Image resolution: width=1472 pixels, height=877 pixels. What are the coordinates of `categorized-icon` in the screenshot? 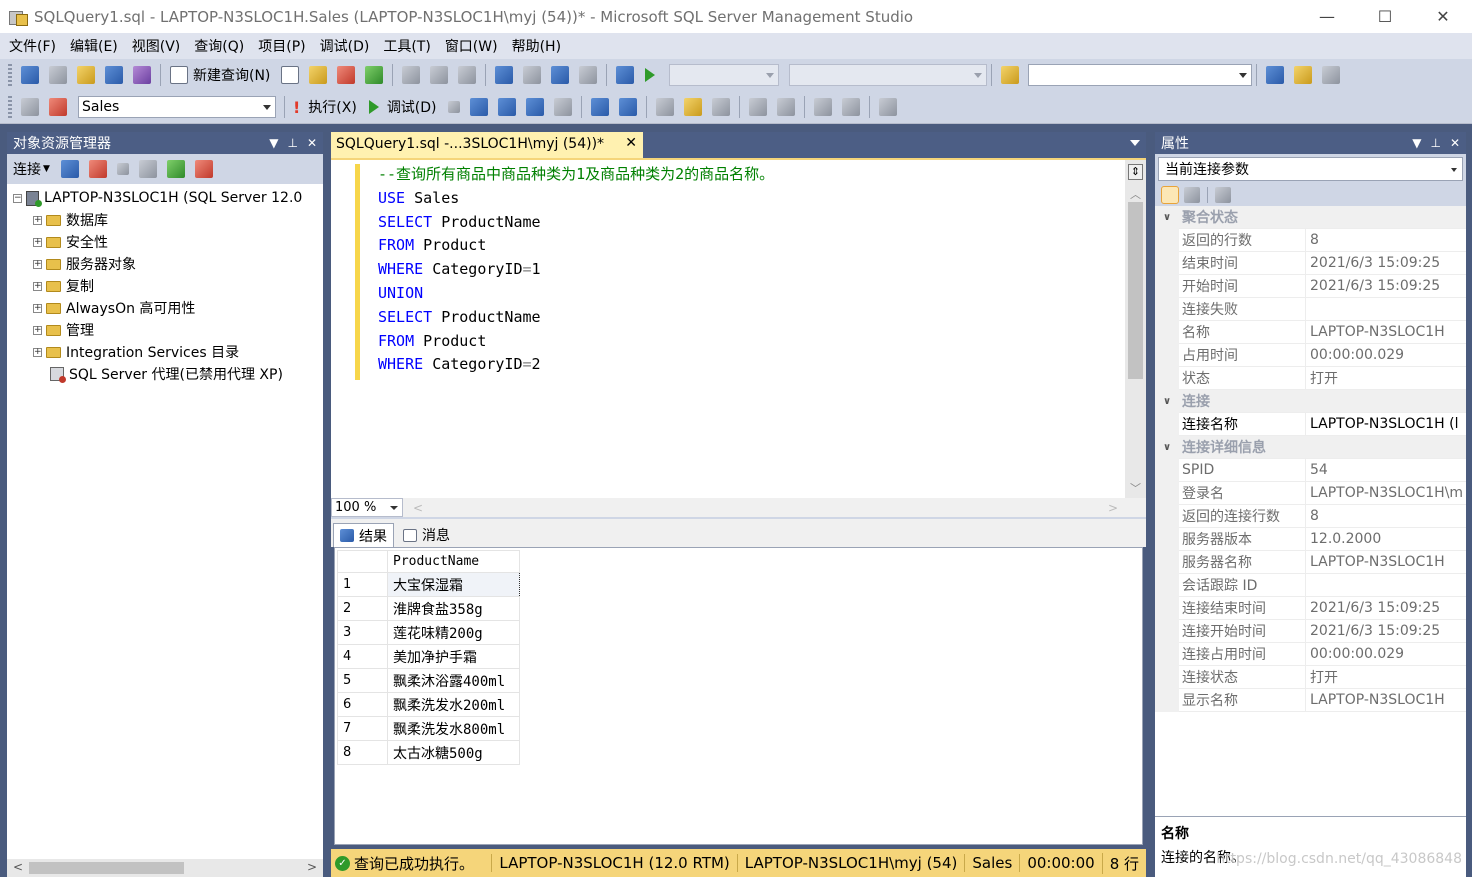 It's located at (1170, 195).